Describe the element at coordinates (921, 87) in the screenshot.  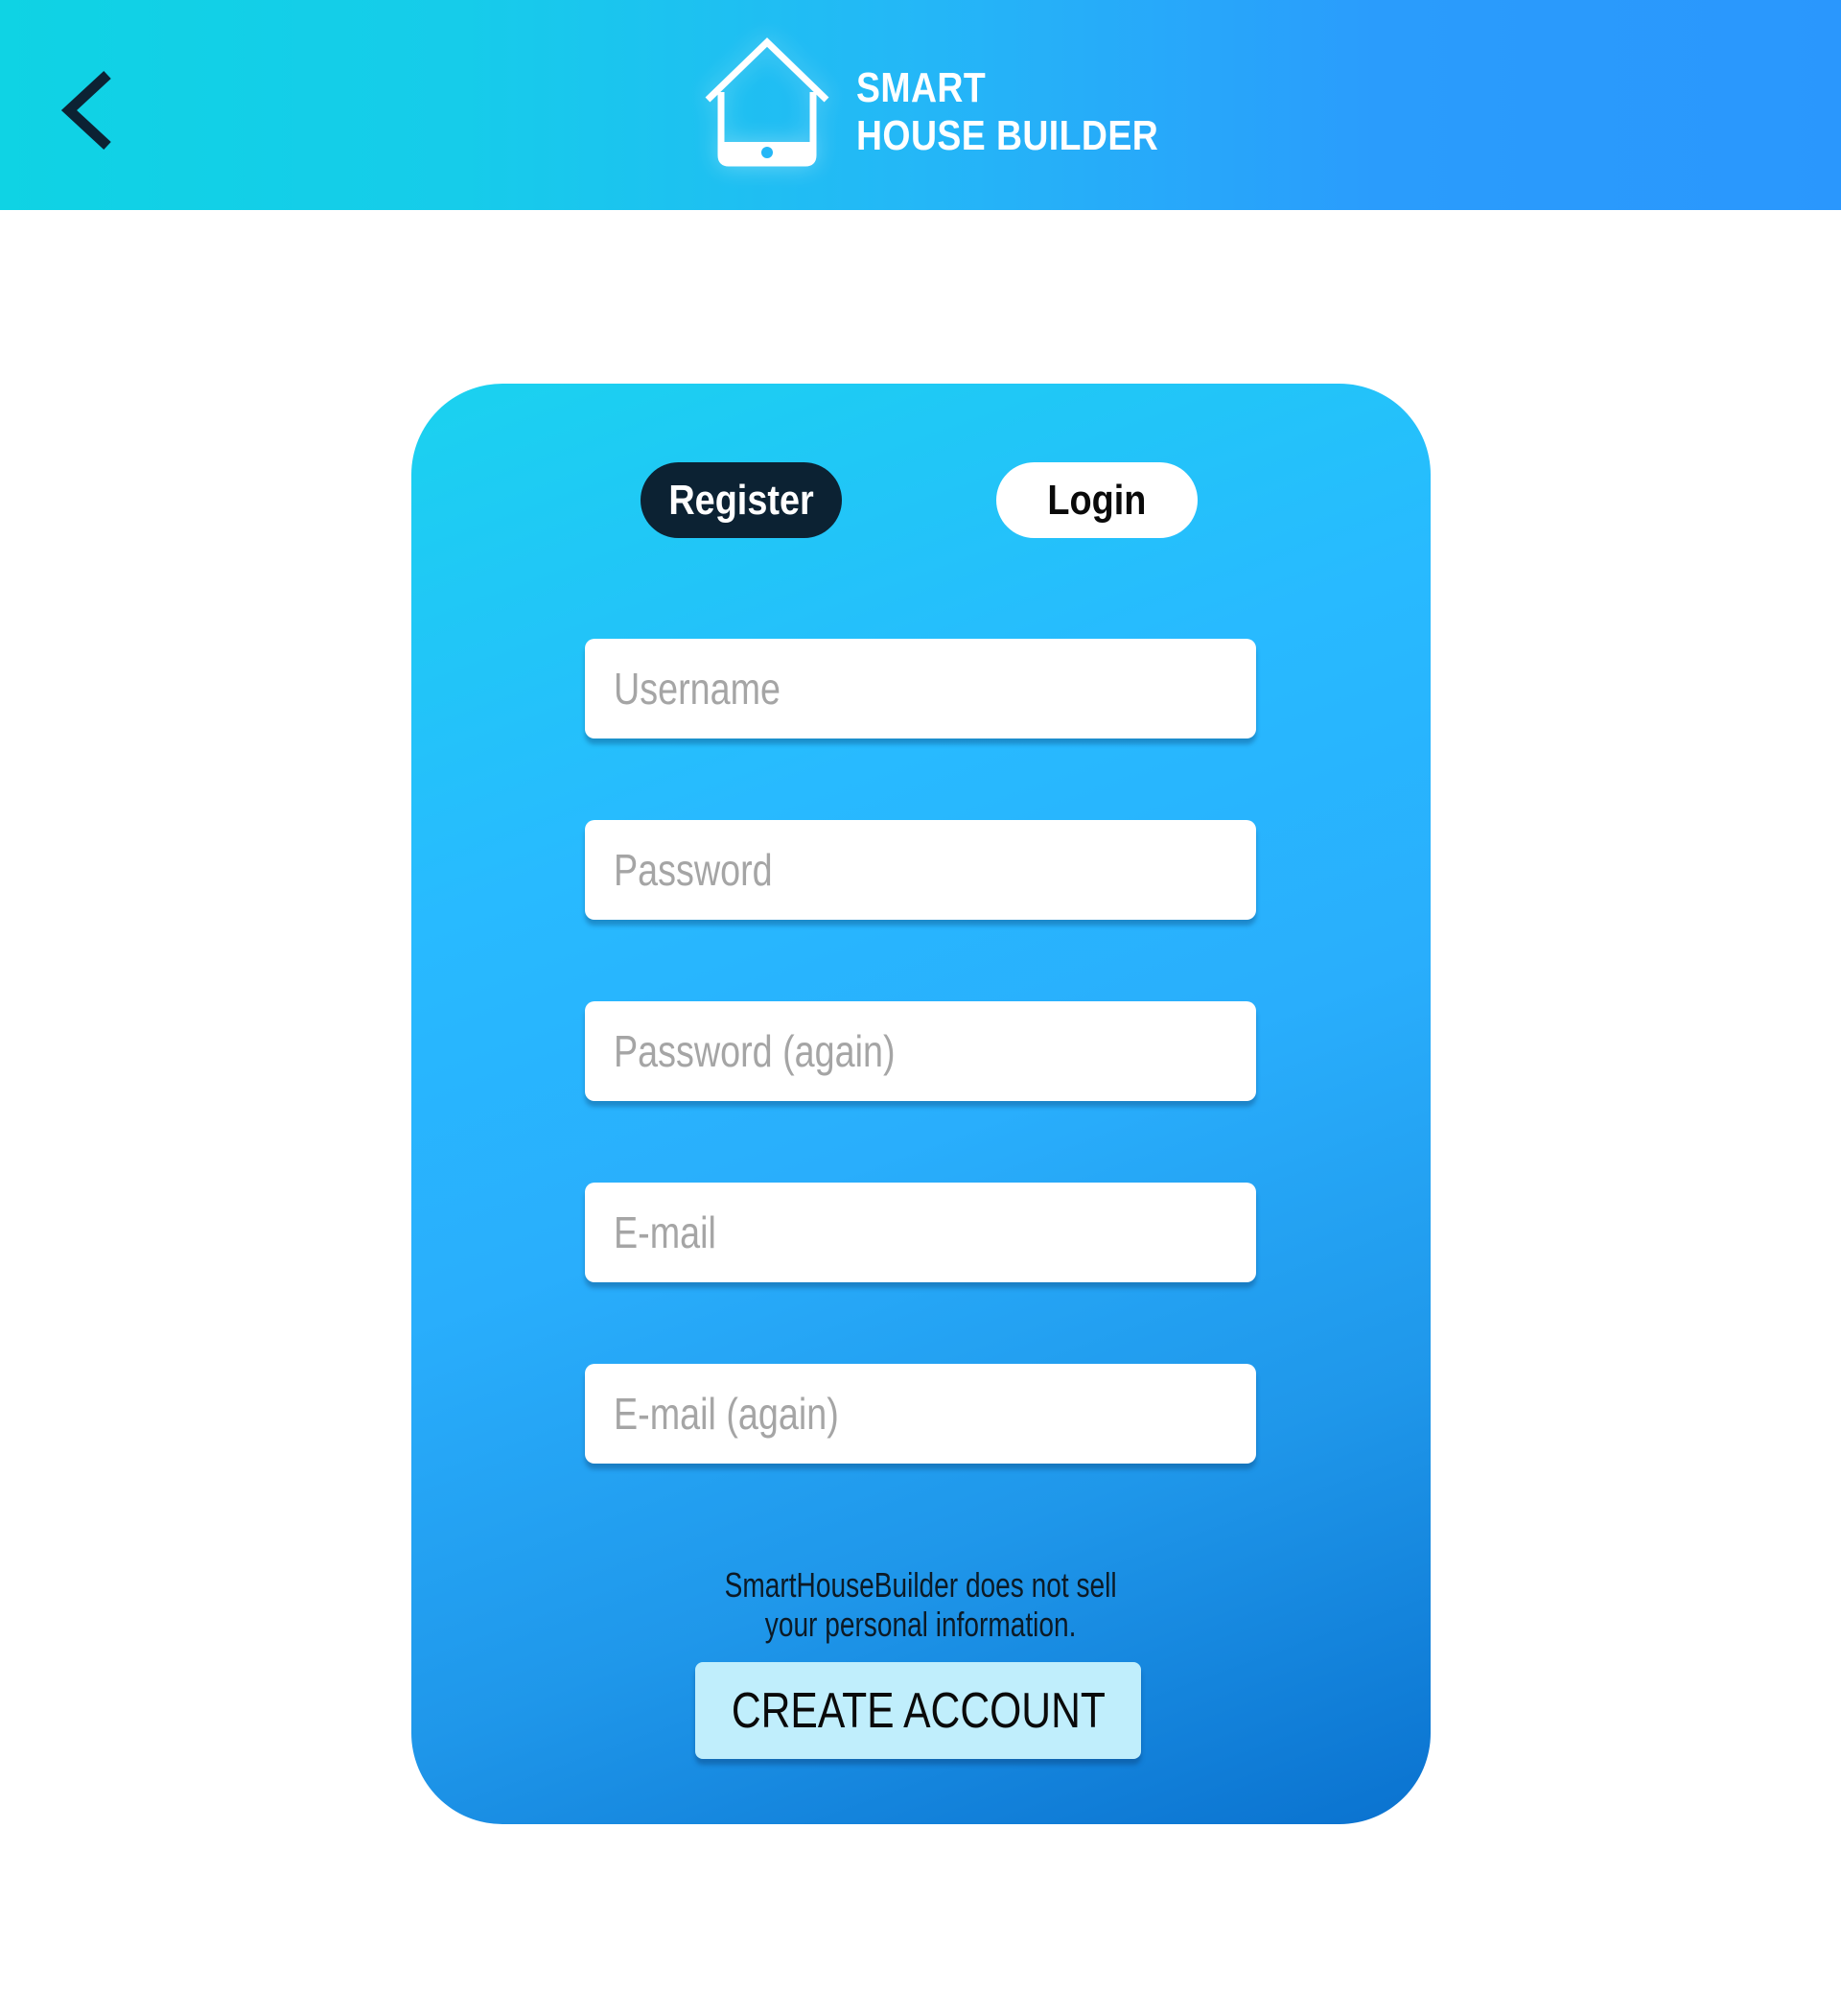
I see `brand-line-1: SMART` at that location.